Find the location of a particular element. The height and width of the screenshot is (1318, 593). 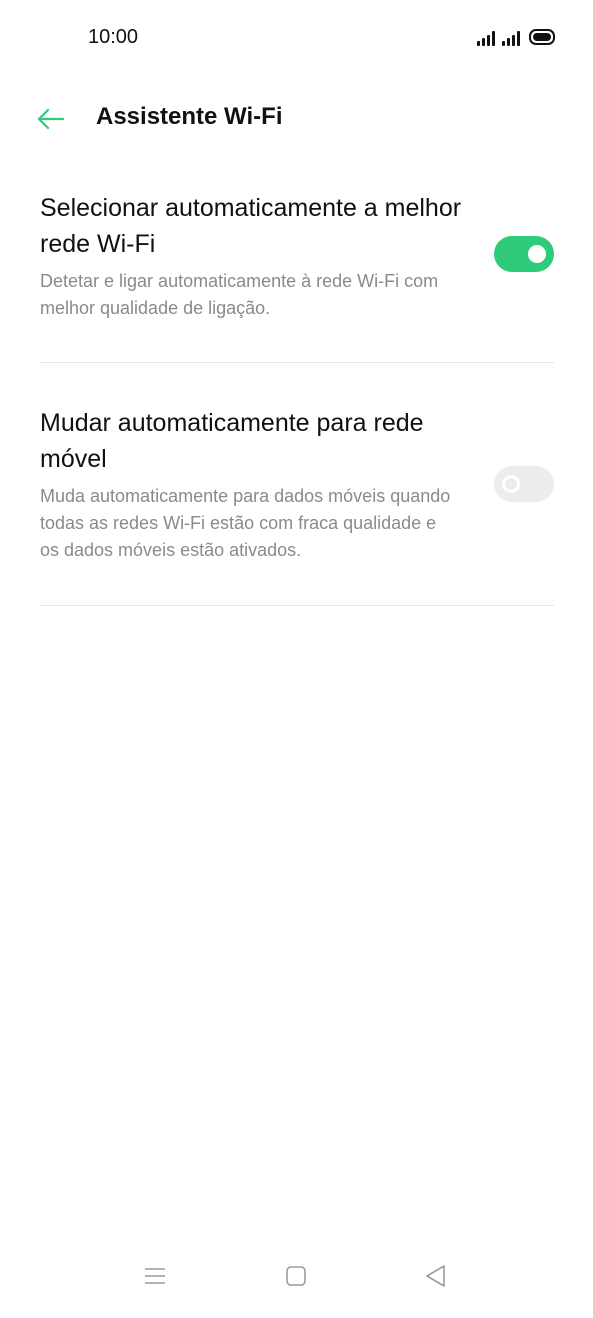

auto-select-wifi-toggle is located at coordinates (524, 254).